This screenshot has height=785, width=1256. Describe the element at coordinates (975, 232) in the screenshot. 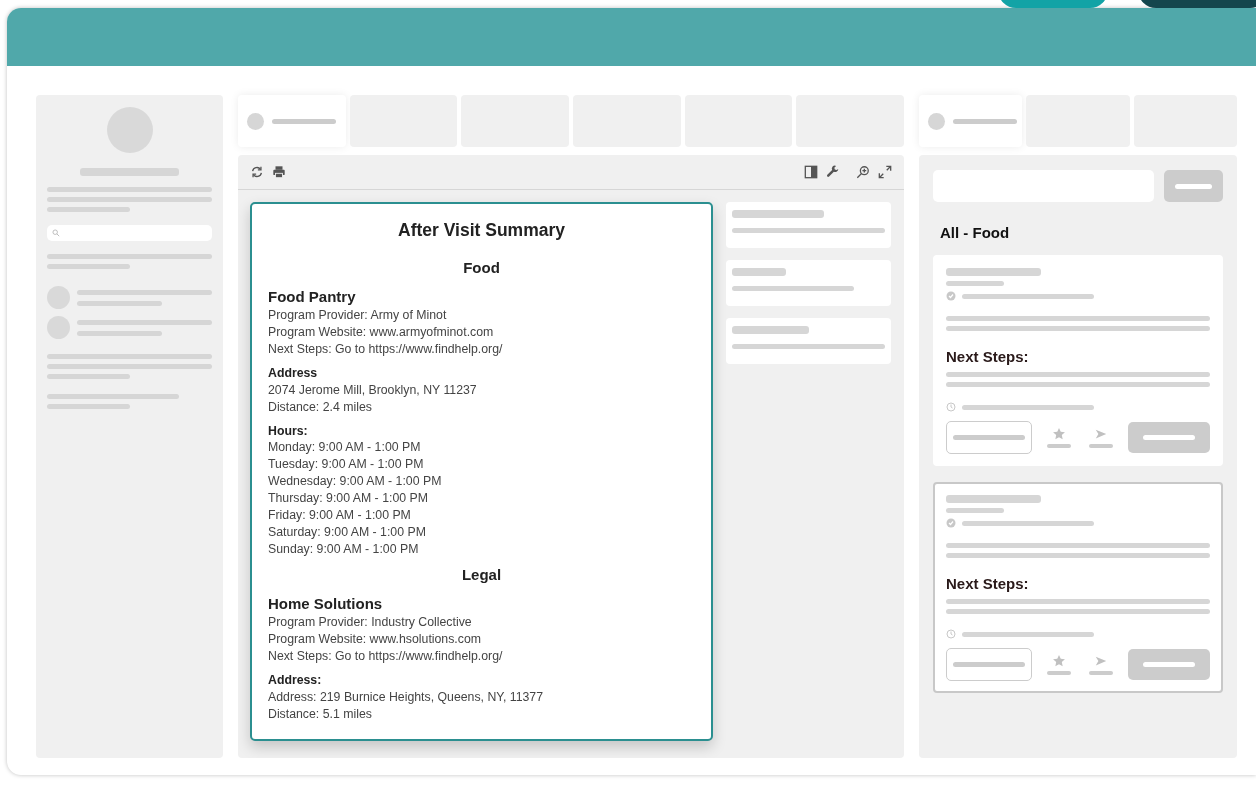

I see `results-heading: All - Food` at that location.